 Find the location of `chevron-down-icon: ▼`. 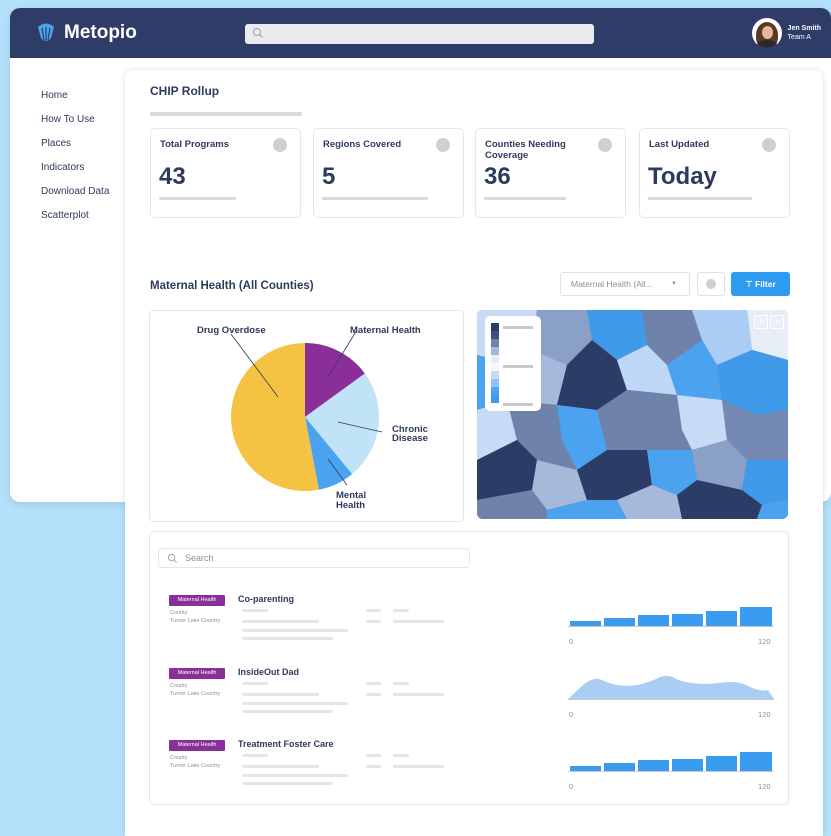

chevron-down-icon: ▼ is located at coordinates (674, 284).